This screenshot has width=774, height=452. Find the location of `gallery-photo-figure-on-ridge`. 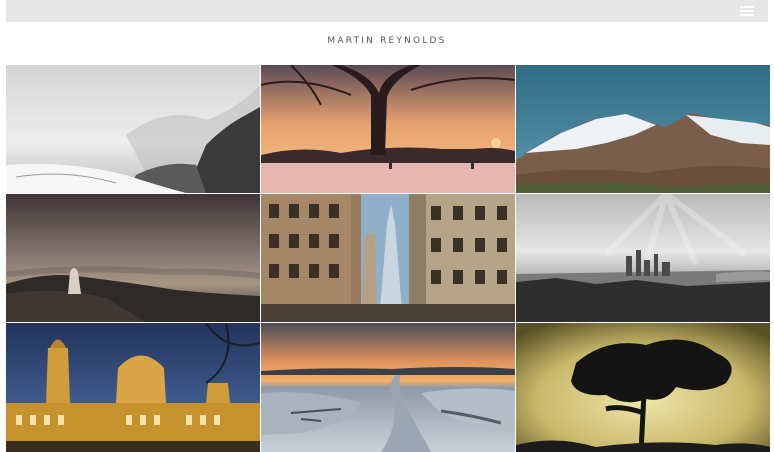

gallery-photo-figure-on-ridge is located at coordinates (133, 258).